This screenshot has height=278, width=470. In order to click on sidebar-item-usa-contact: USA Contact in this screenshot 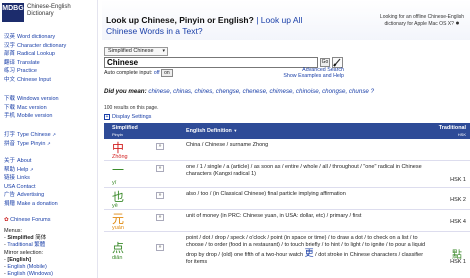, I will do `click(31, 187)`.